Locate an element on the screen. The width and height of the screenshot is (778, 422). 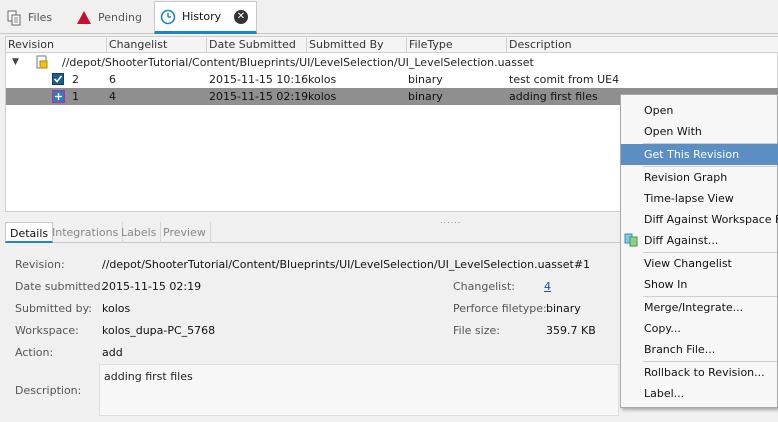
row-revision: 1 is located at coordinates (75, 96).